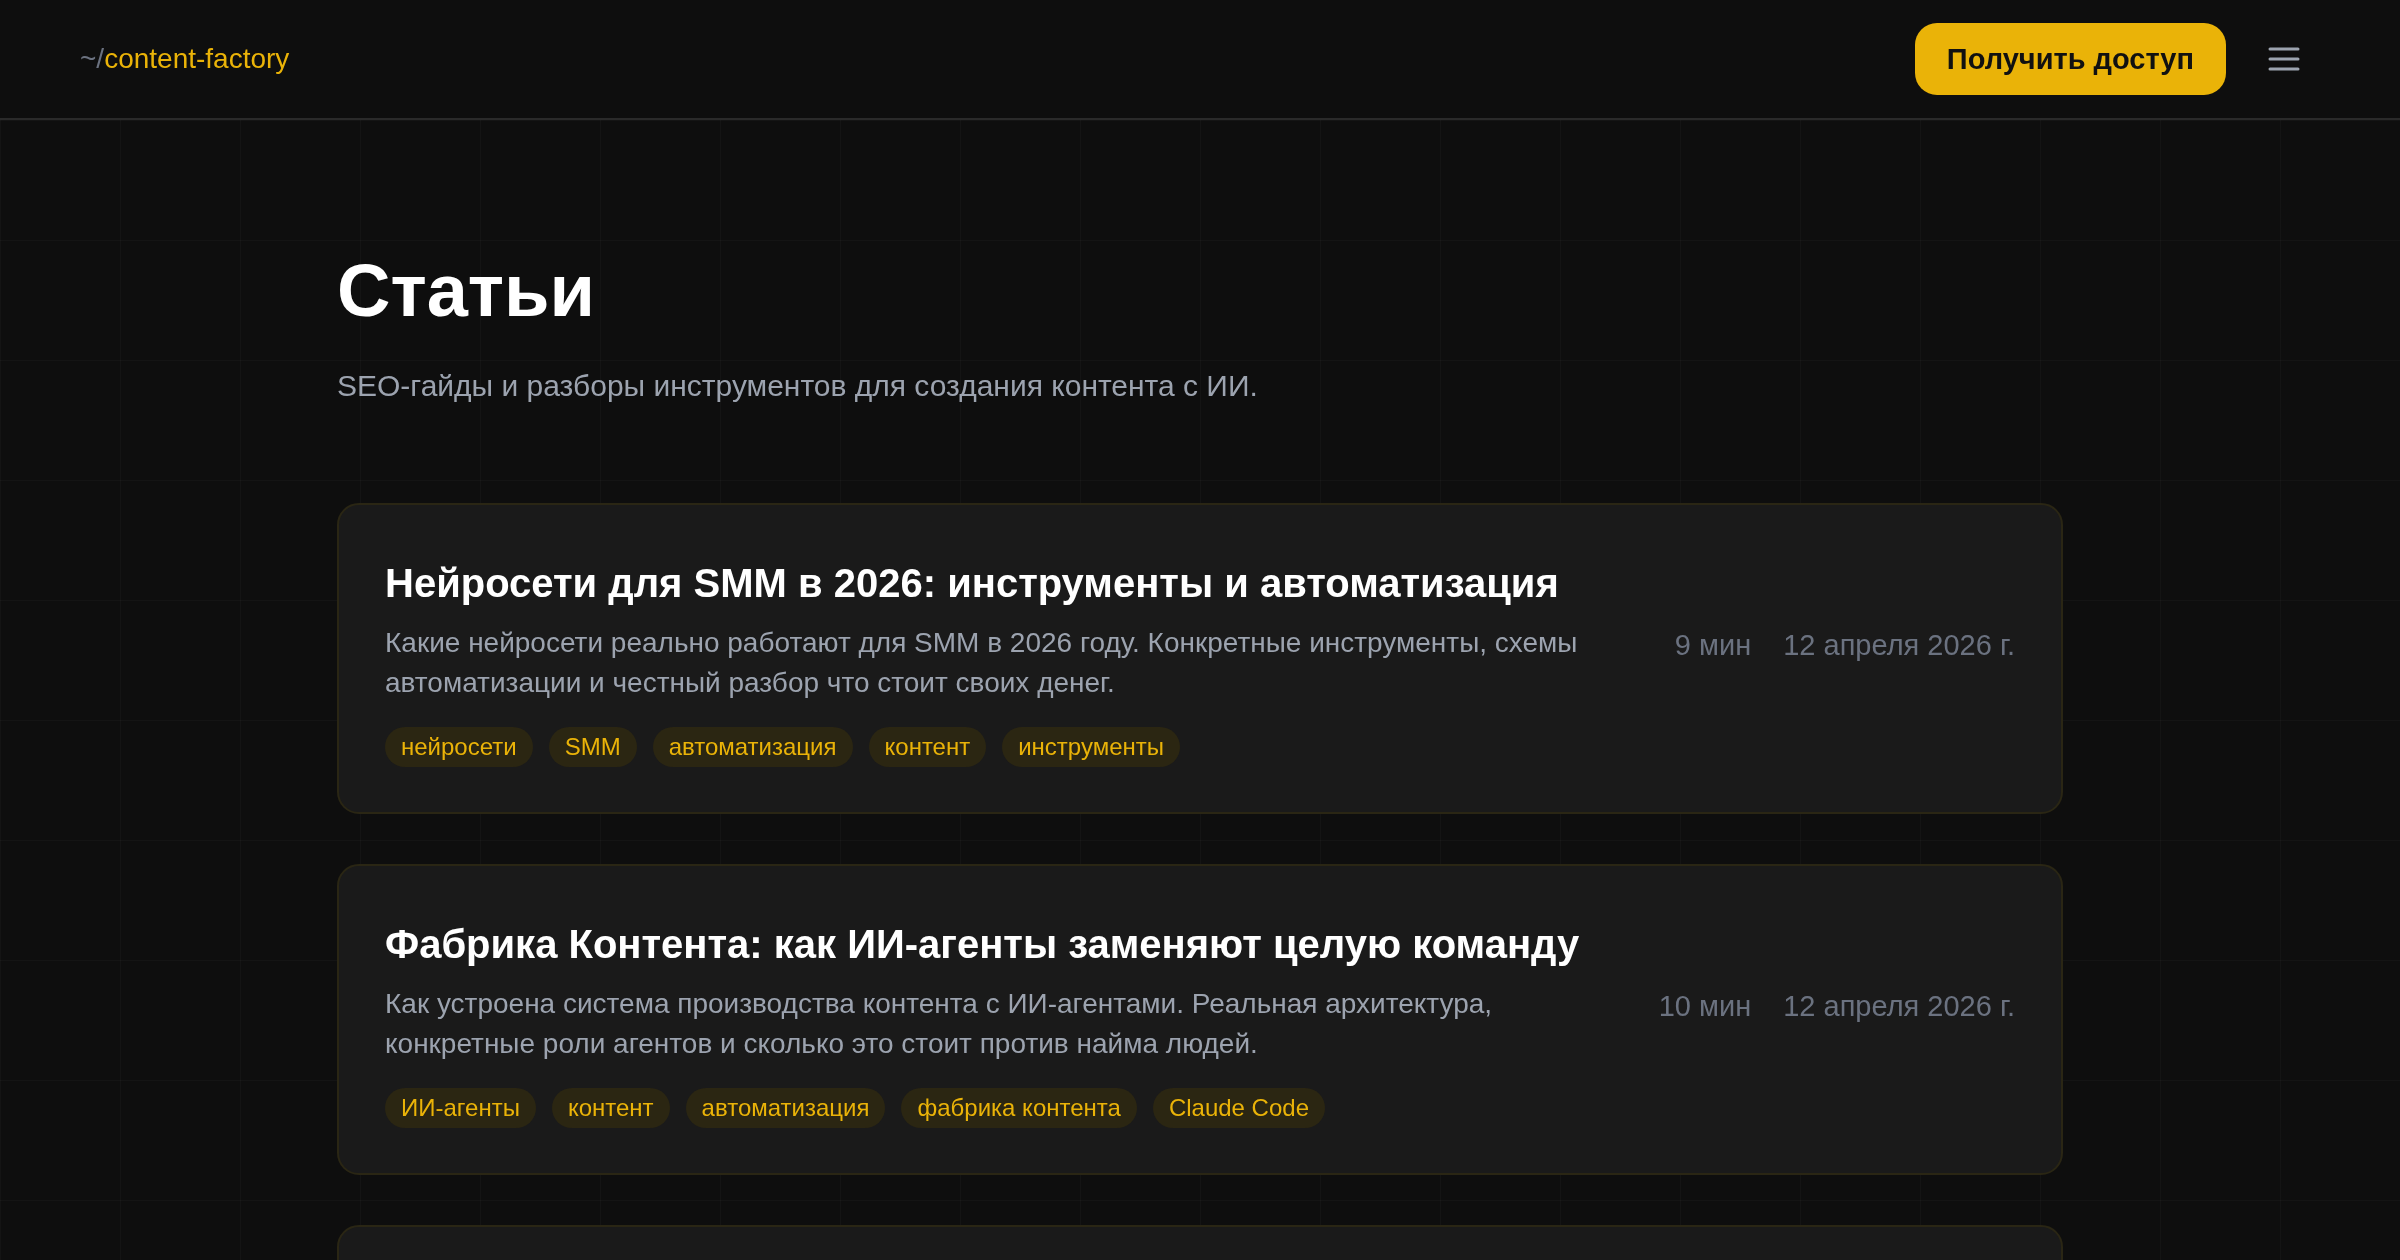 This screenshot has width=2400, height=1260. I want to click on article-title: Нейросети для SMM в 2026: инструменты и автоматизация, so click(1010, 582).